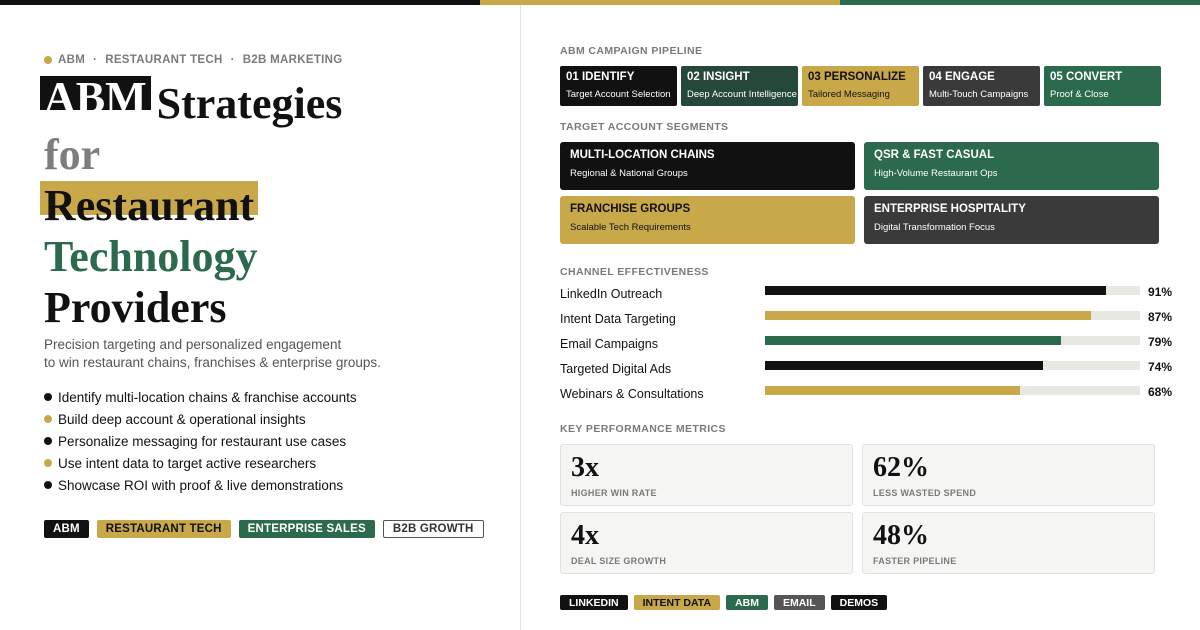 Image resolution: width=1200 pixels, height=630 pixels. Describe the element at coordinates (934, 155) in the screenshot. I see `segment-title: QSR & FAST CASUAL` at that location.